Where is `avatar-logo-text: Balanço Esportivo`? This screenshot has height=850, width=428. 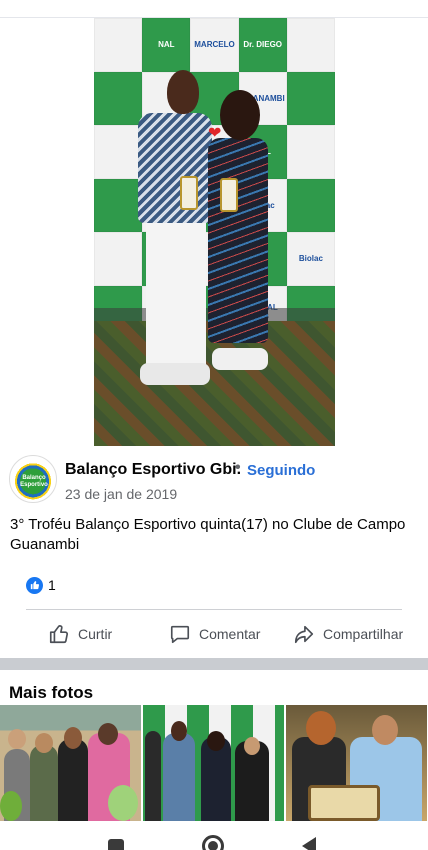 avatar-logo-text: Balanço Esportivo is located at coordinates (34, 481).